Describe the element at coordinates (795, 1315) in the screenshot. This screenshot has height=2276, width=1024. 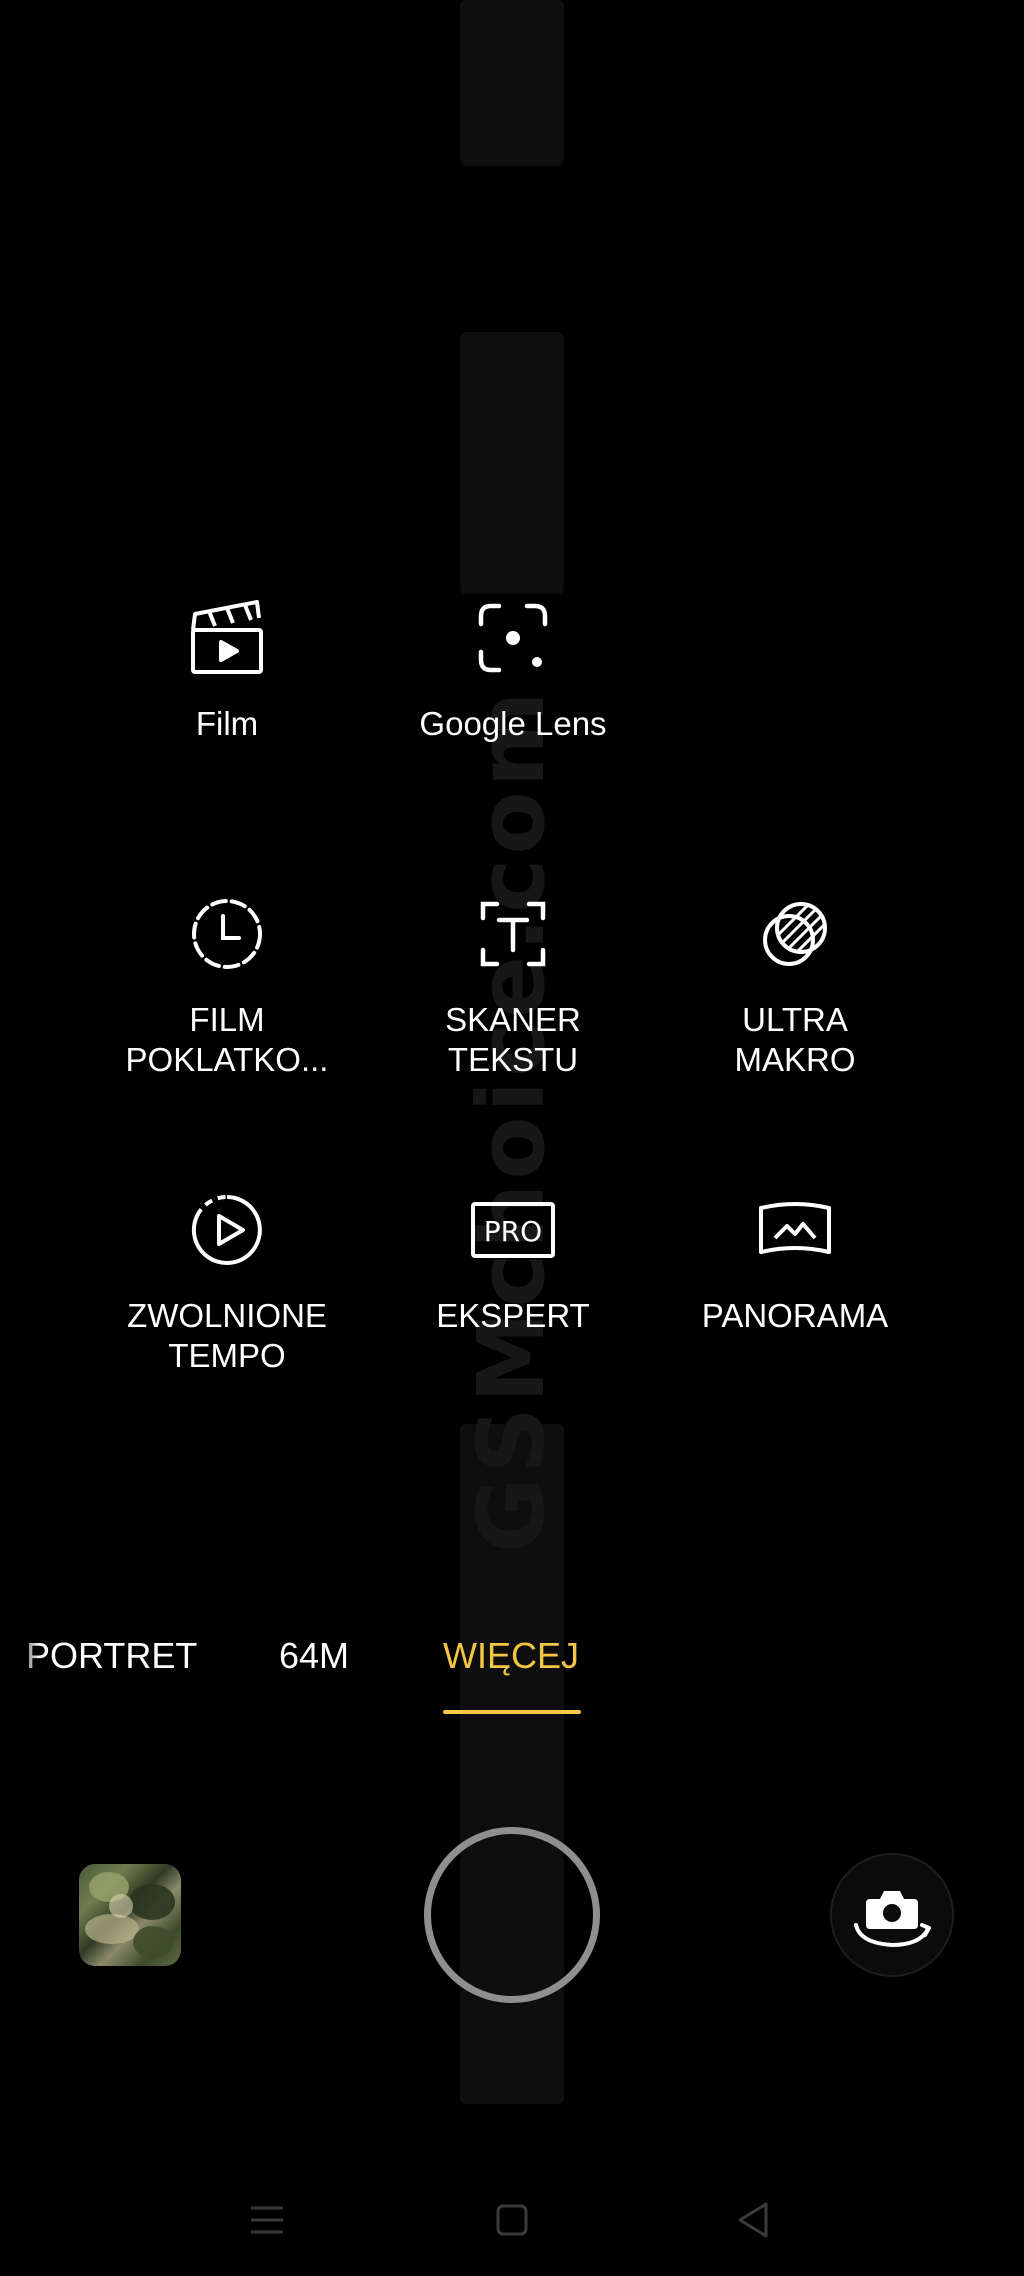
I see `mode-label-panorama: PANORAMA` at that location.